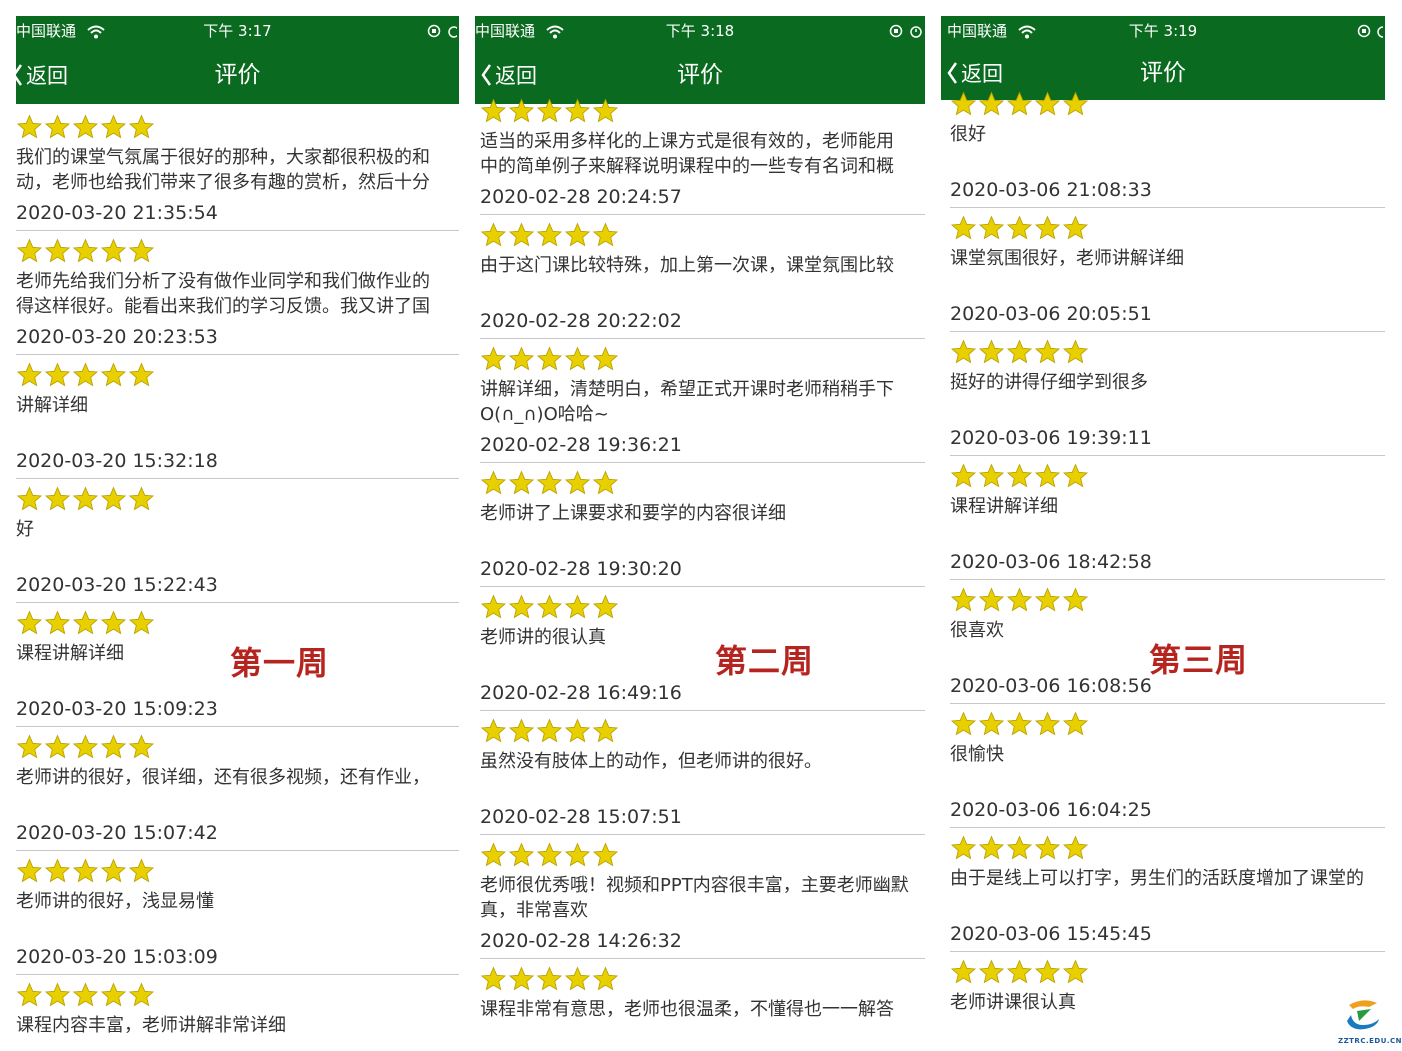  Describe the element at coordinates (1051, 314) in the screenshot. I see `review-date: 2020-03-06 20:05:51` at that location.